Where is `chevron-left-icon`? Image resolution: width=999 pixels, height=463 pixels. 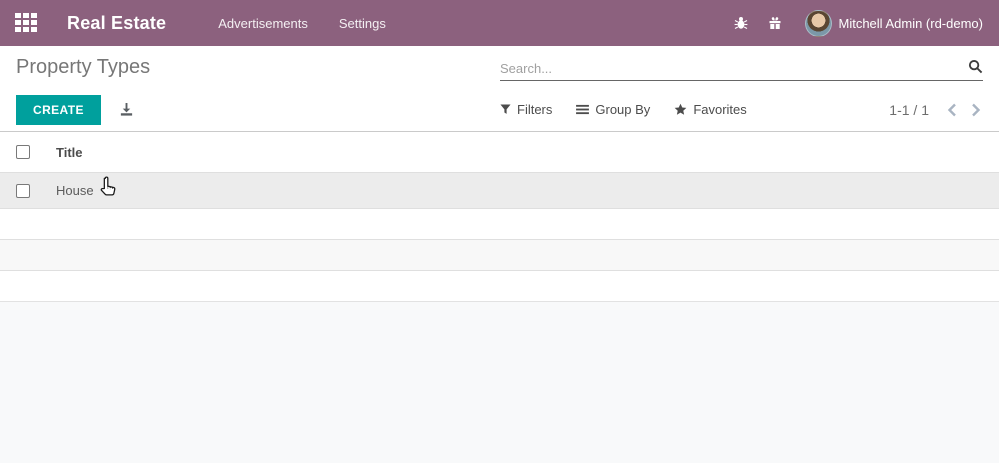 chevron-left-icon is located at coordinates (951, 109).